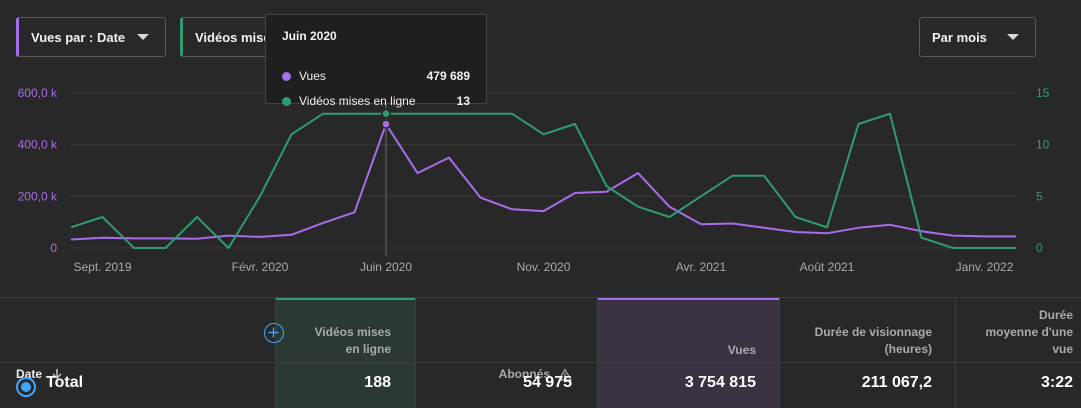  What do you see at coordinates (386, 124) in the screenshot?
I see `views-highlight-point` at bounding box center [386, 124].